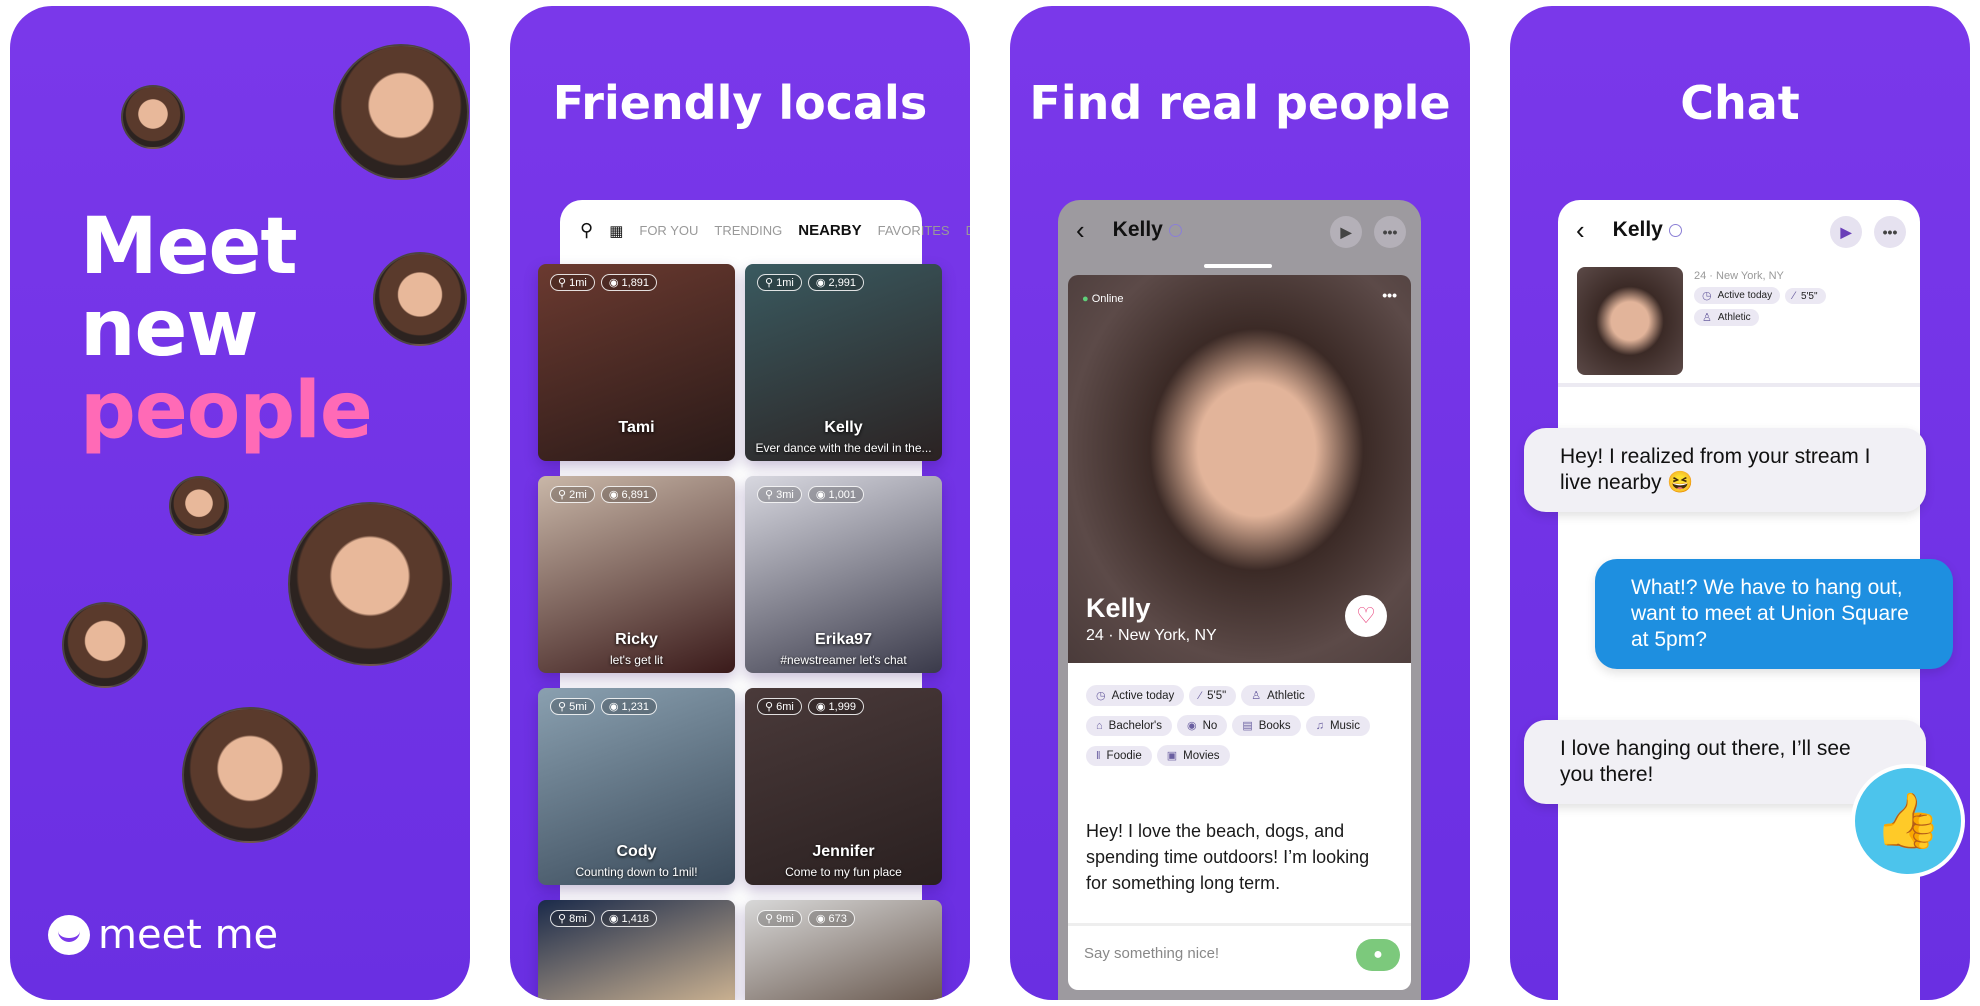  Describe the element at coordinates (1192, 726) in the screenshot. I see `chip-icon: ◉` at that location.